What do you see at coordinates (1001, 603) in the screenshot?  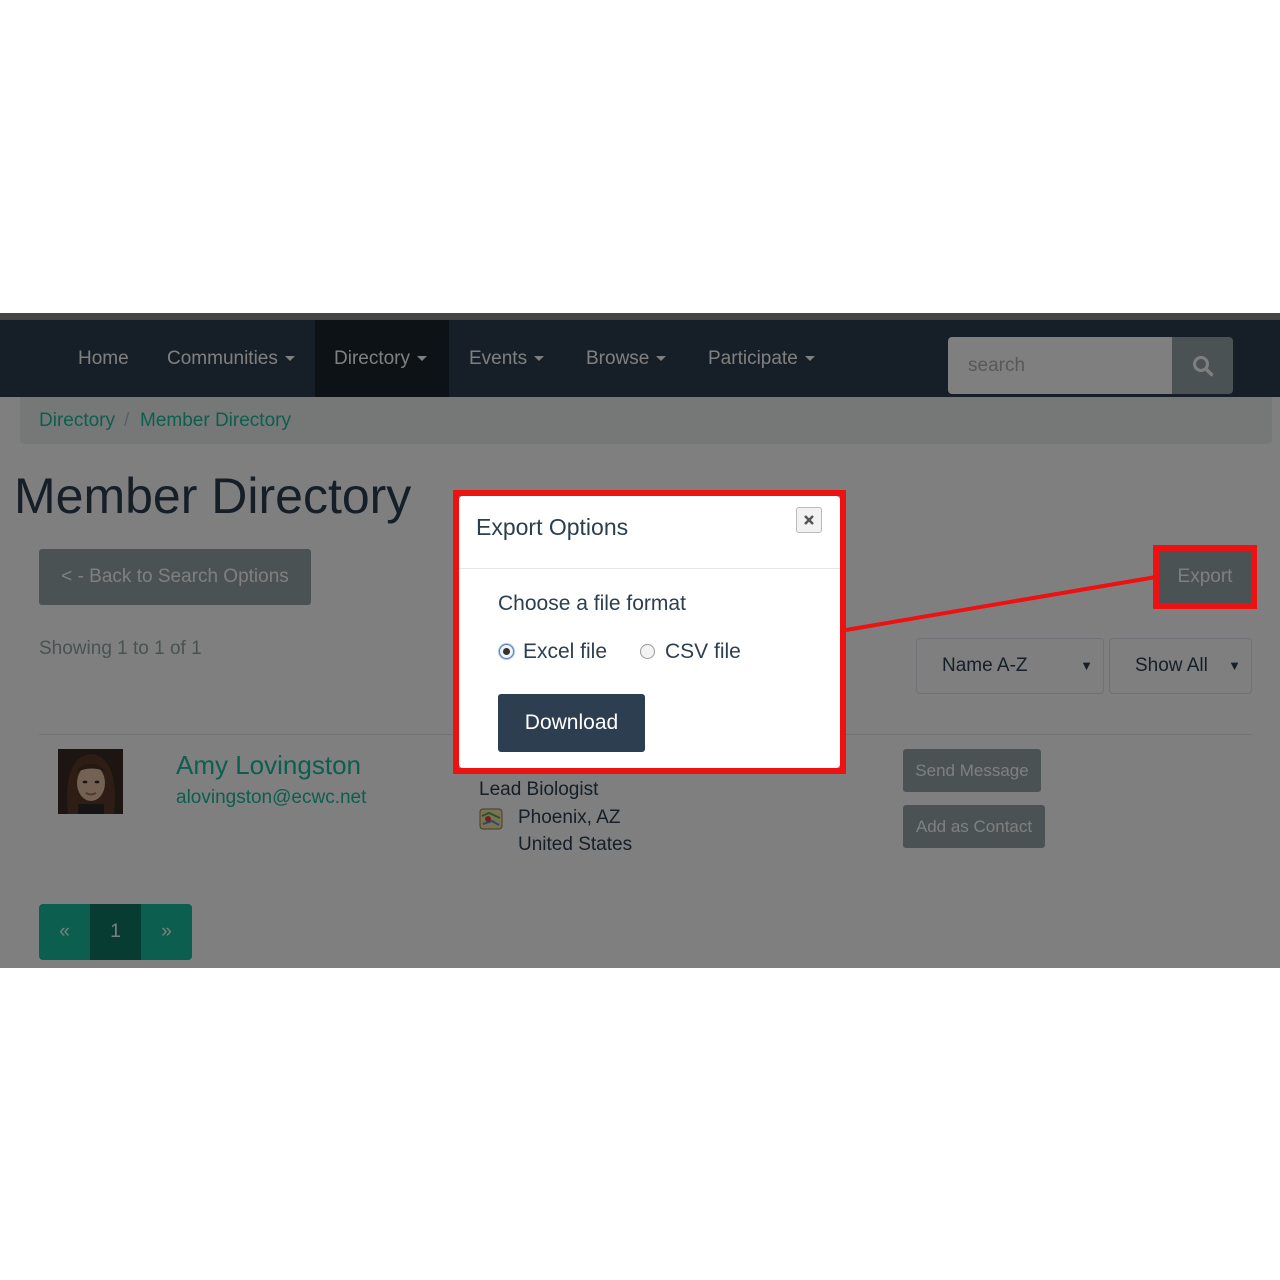 I see `highlight-connector-line` at bounding box center [1001, 603].